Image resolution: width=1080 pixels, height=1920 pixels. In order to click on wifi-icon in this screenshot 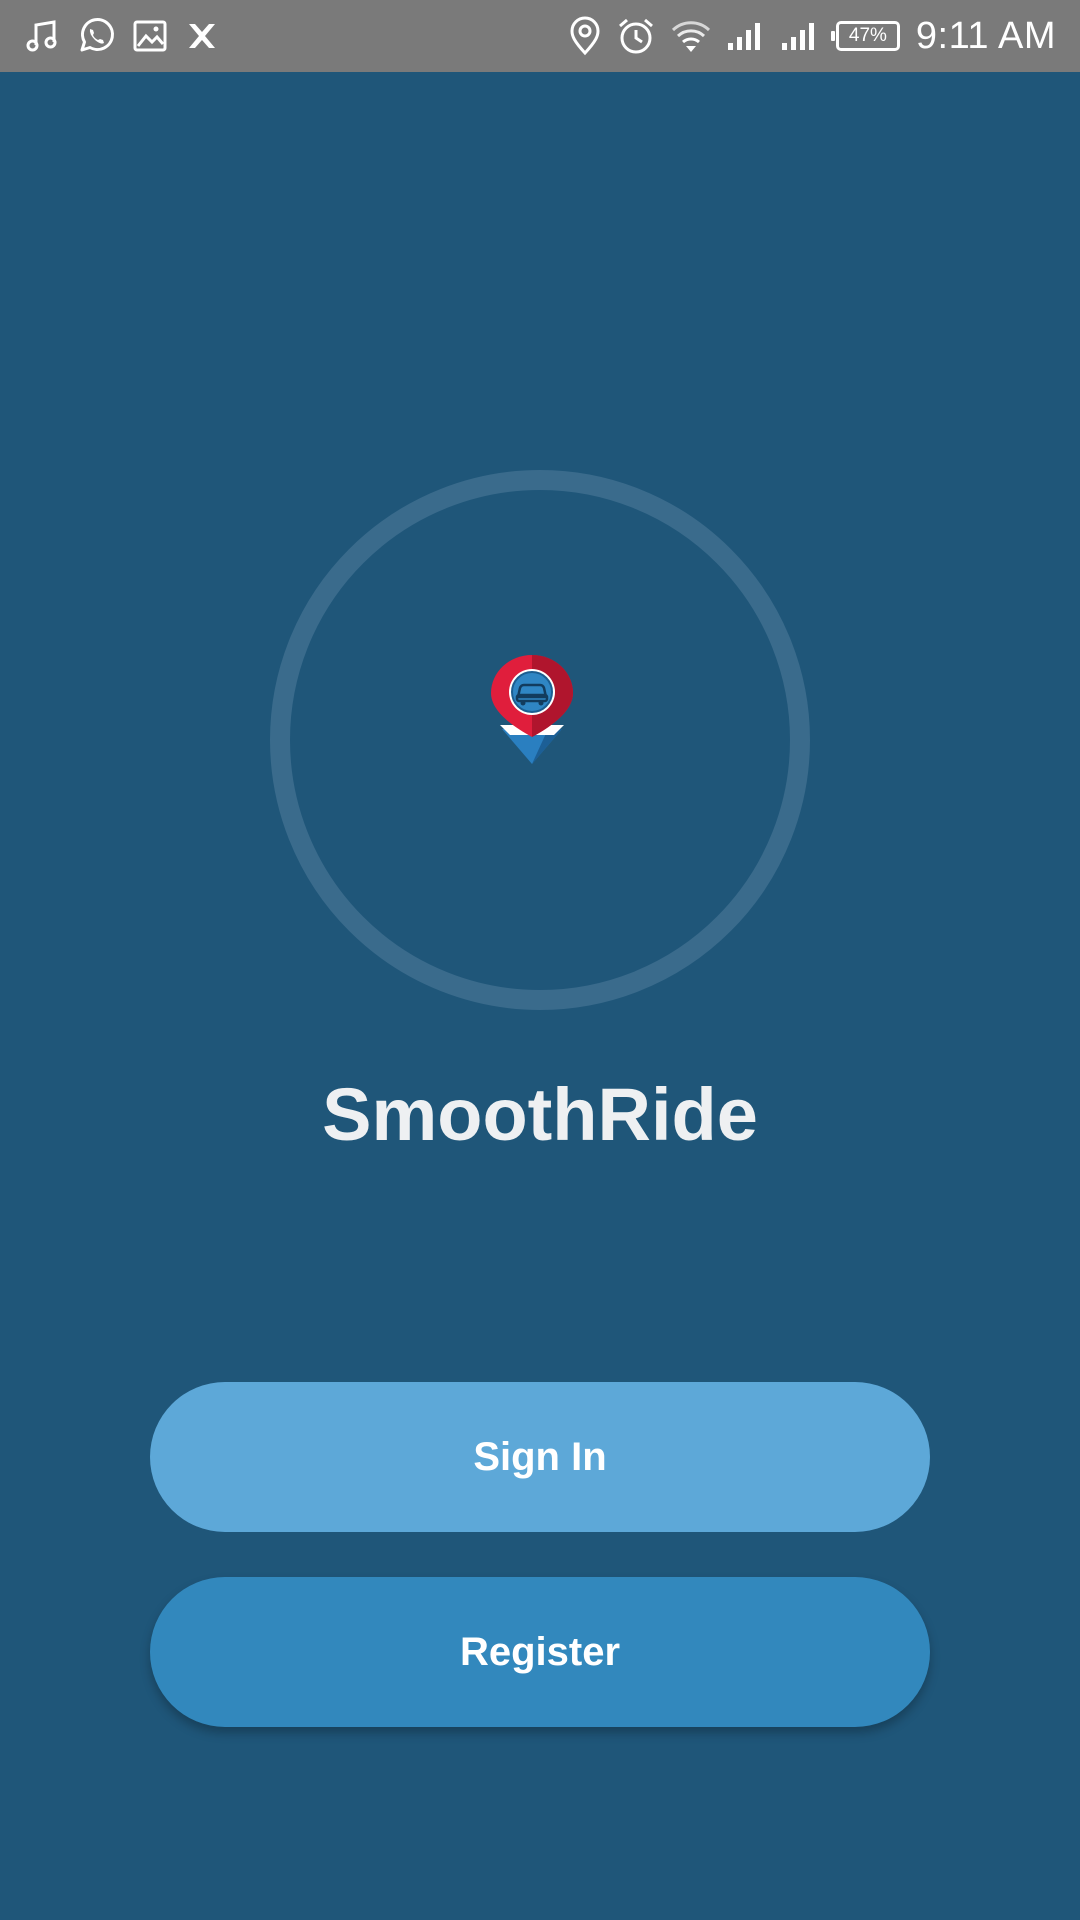, I will do `click(691, 36)`.